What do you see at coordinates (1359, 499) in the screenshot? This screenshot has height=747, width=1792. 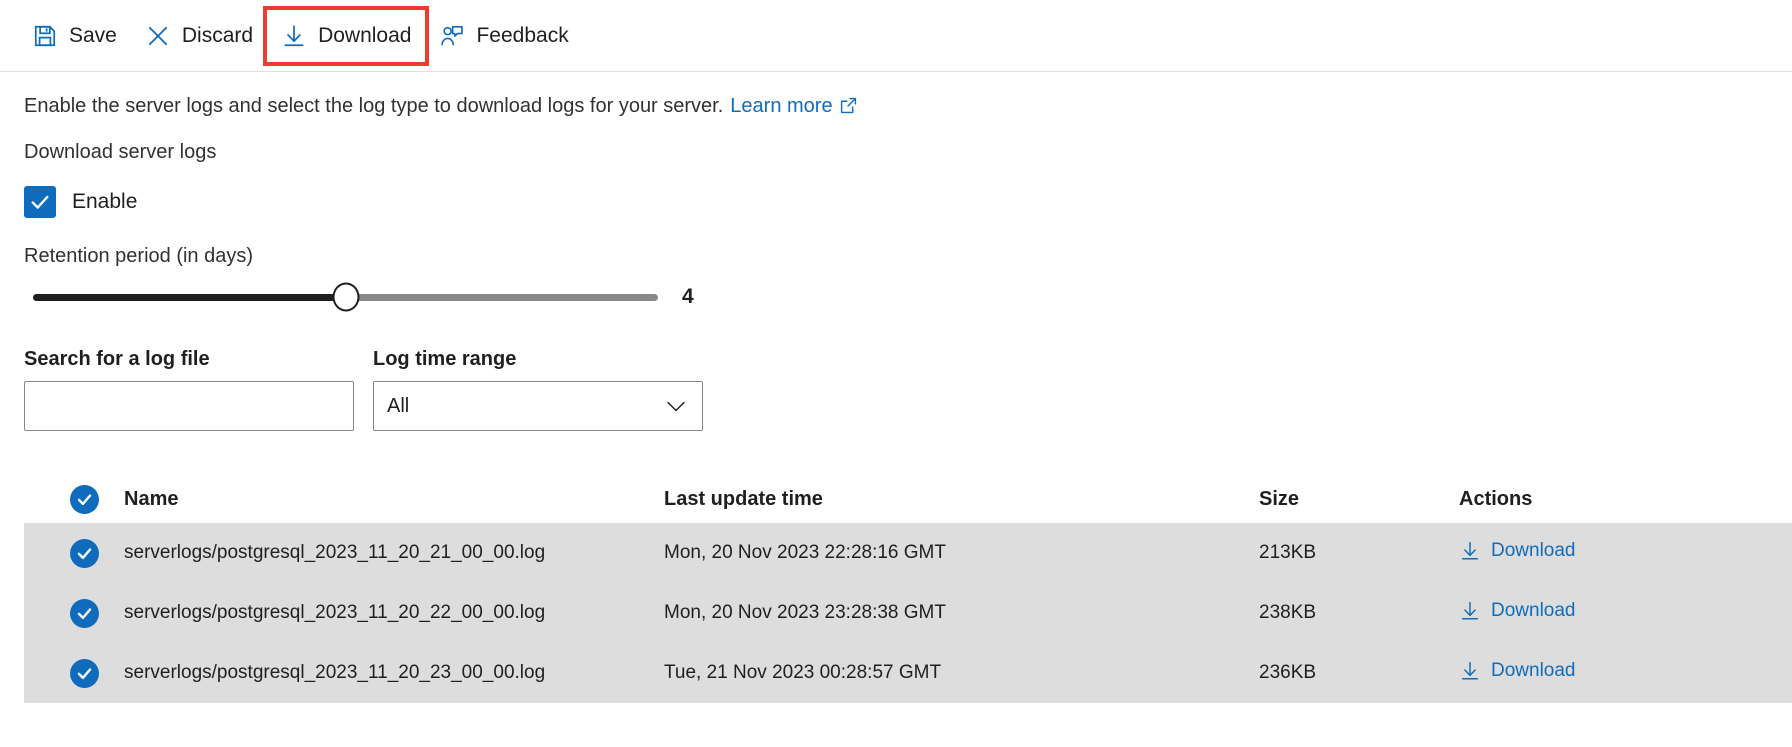 I see `column-header-size: Size` at bounding box center [1359, 499].